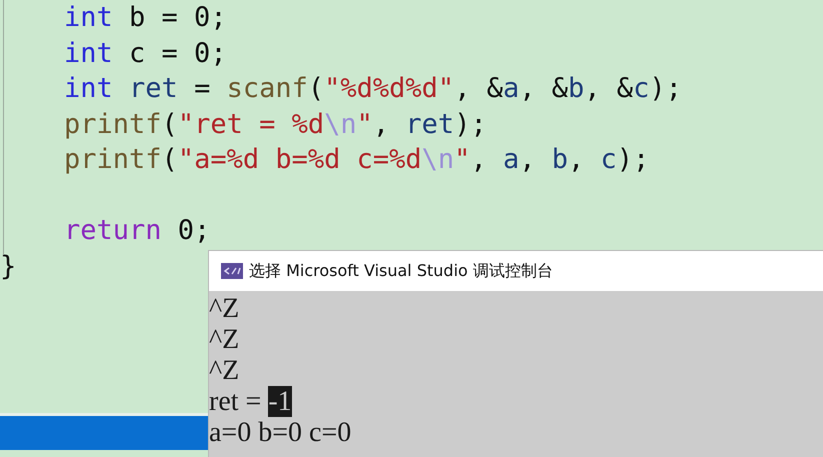  I want to click on code-line: }, so click(8, 267).